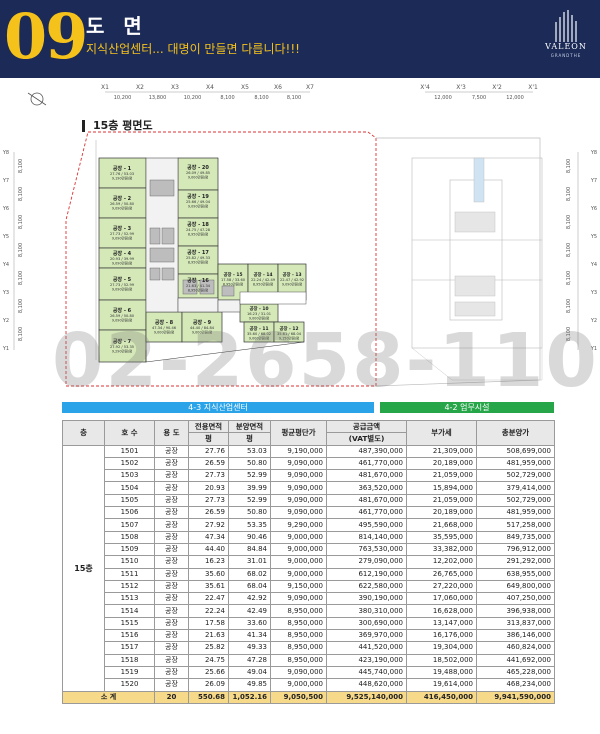  I want to click on dimension-label: 7,500, so click(479, 98).